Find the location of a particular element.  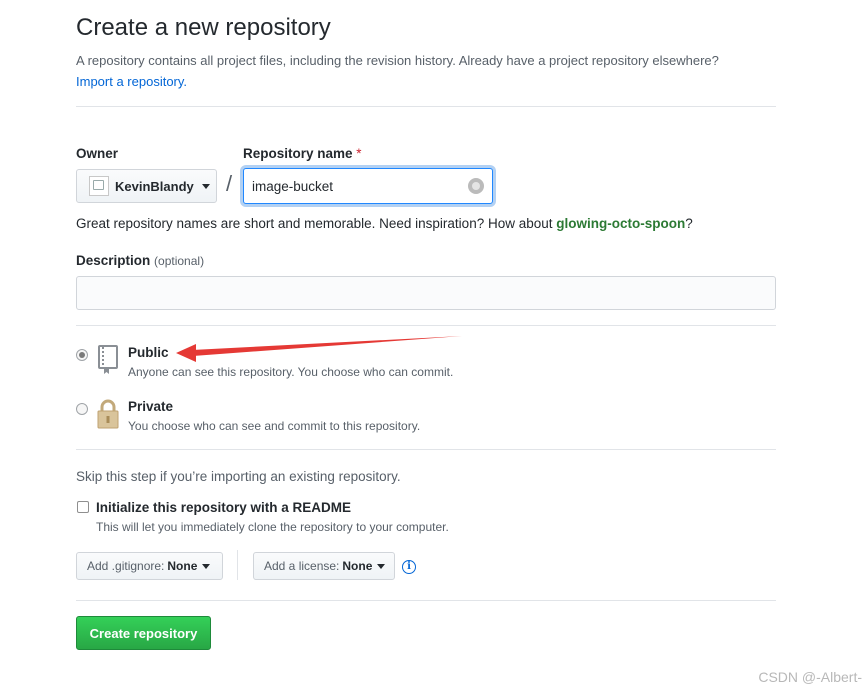

description-label: Description (optional) is located at coordinates (140, 260).